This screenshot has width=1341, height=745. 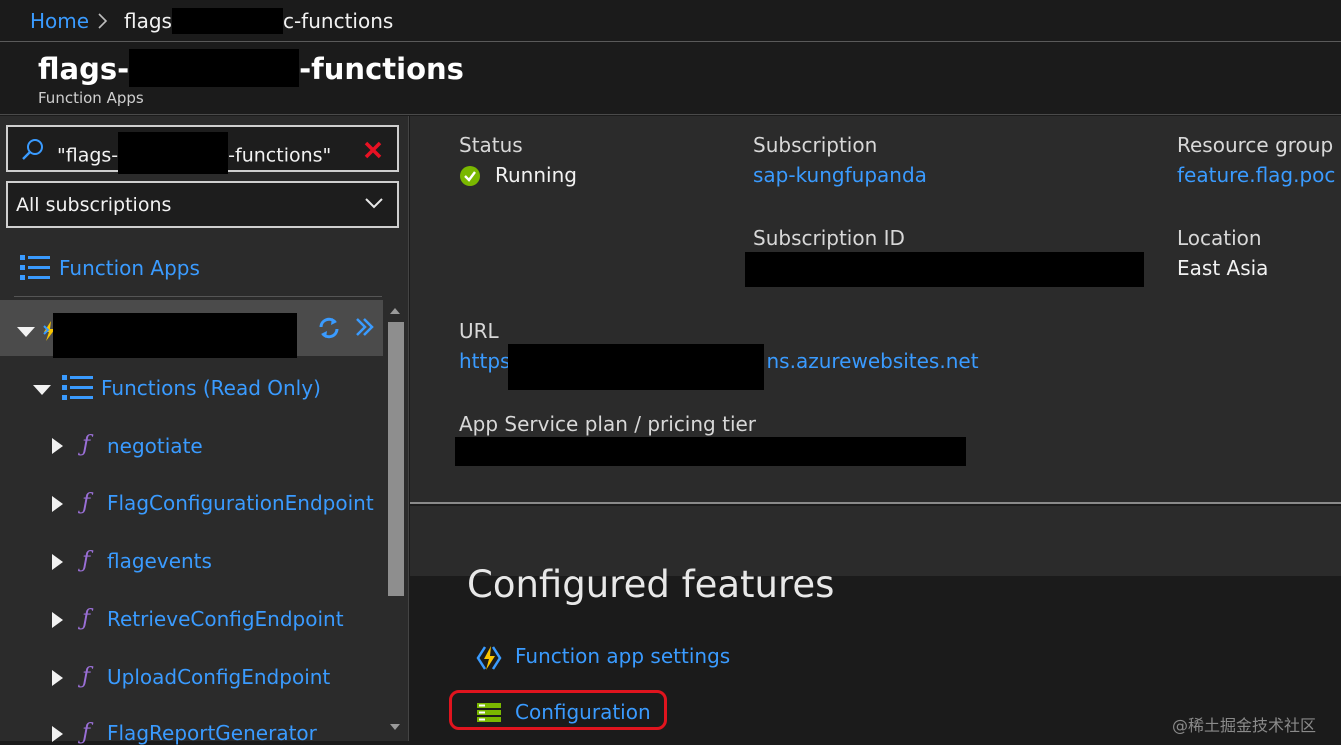 I want to click on subscription-id-label: Subscription ID, so click(x=829, y=238).